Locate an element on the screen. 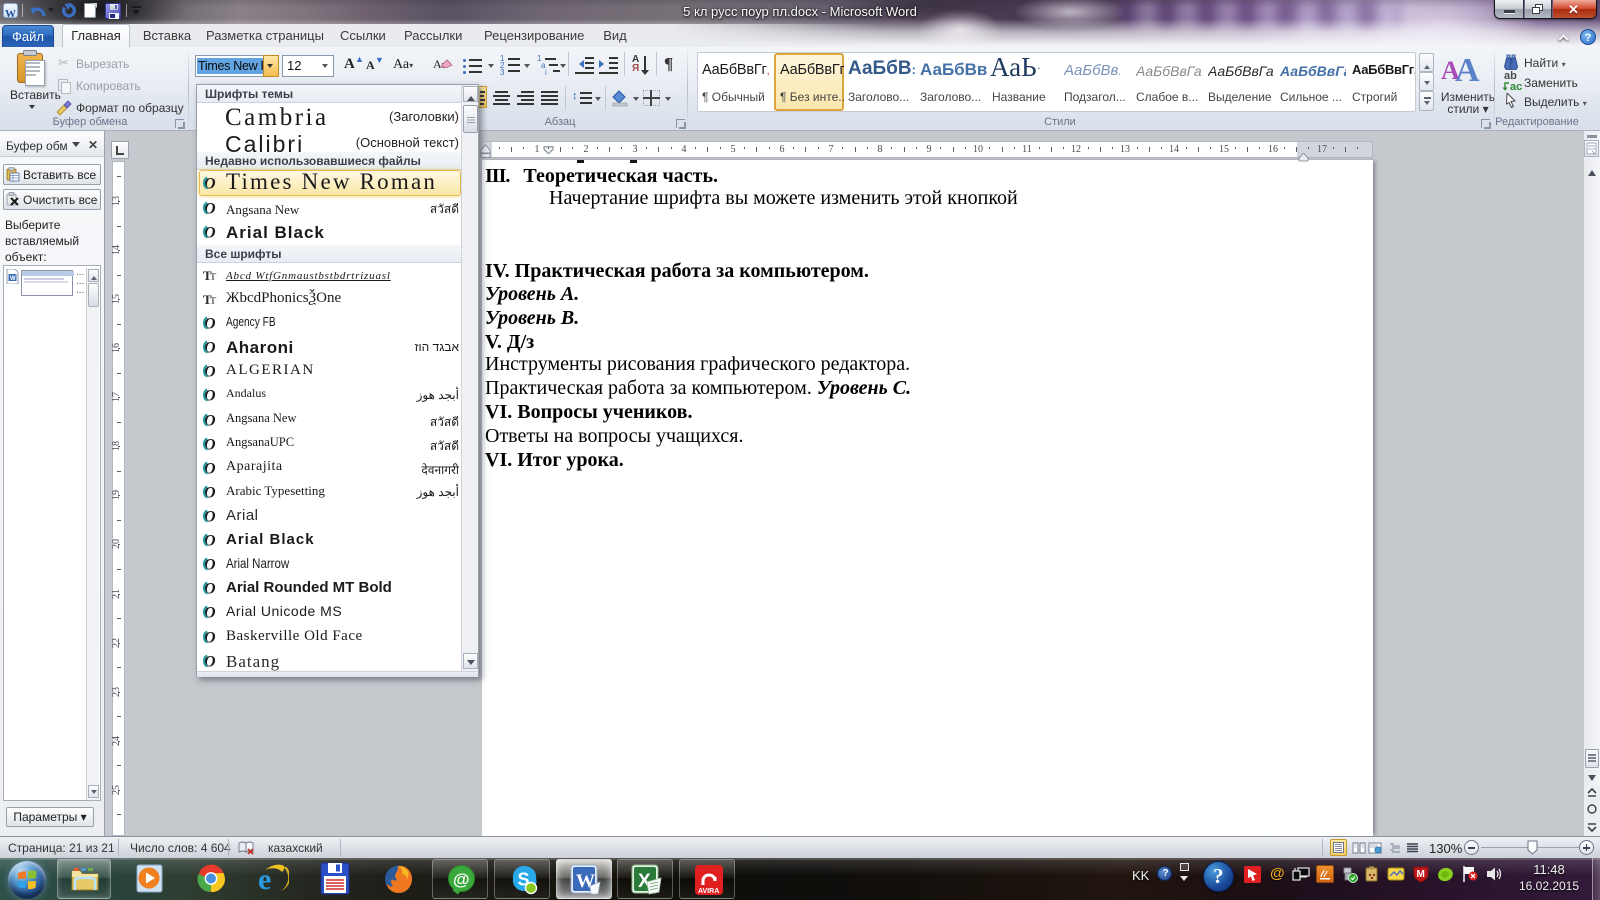 The image size is (1600, 900). svg-text: AVIRA is located at coordinates (708, 891).